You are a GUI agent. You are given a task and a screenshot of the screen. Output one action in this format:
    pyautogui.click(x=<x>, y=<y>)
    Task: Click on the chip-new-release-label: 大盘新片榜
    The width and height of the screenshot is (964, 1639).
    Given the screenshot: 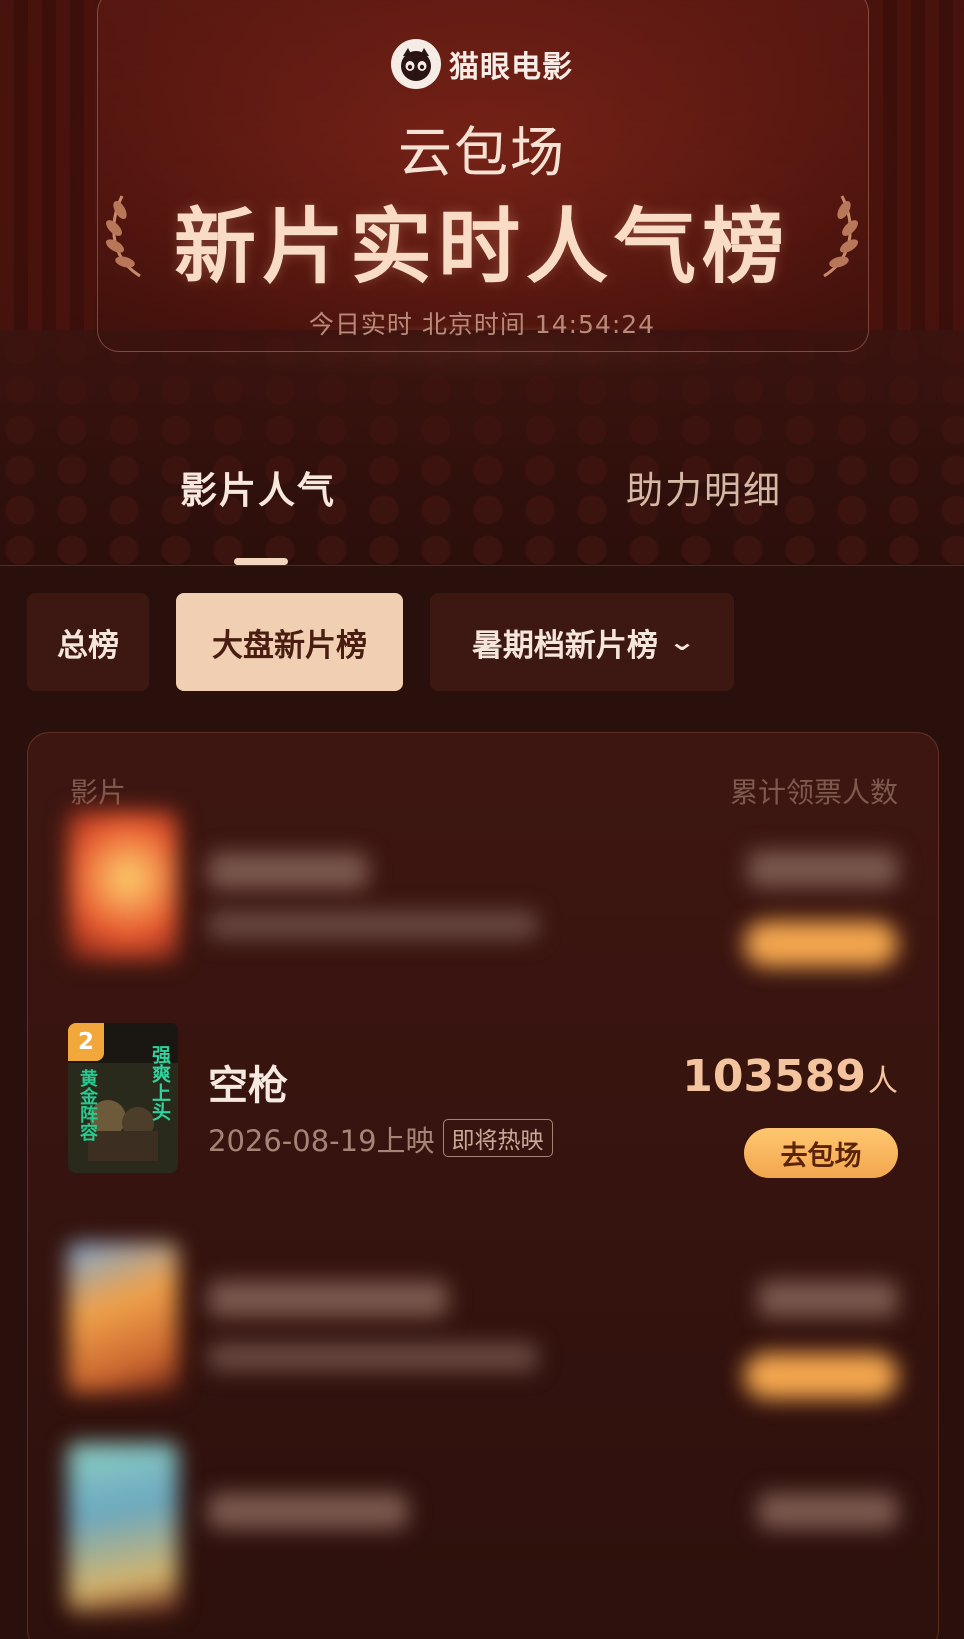 What is the action you would take?
    pyautogui.click(x=289, y=645)
    